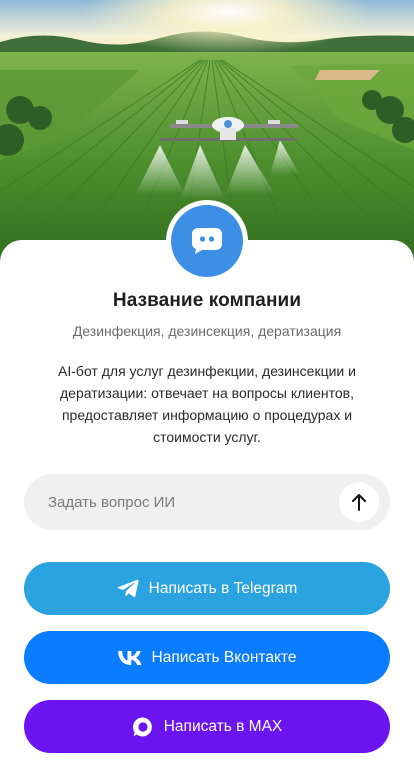 This screenshot has width=414, height=770. What do you see at coordinates (188, 502) in the screenshot?
I see `ask-ai-input` at bounding box center [188, 502].